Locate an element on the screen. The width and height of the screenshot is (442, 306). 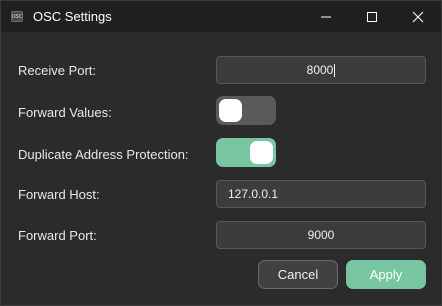
app-icon: OSC is located at coordinates (17, 16).